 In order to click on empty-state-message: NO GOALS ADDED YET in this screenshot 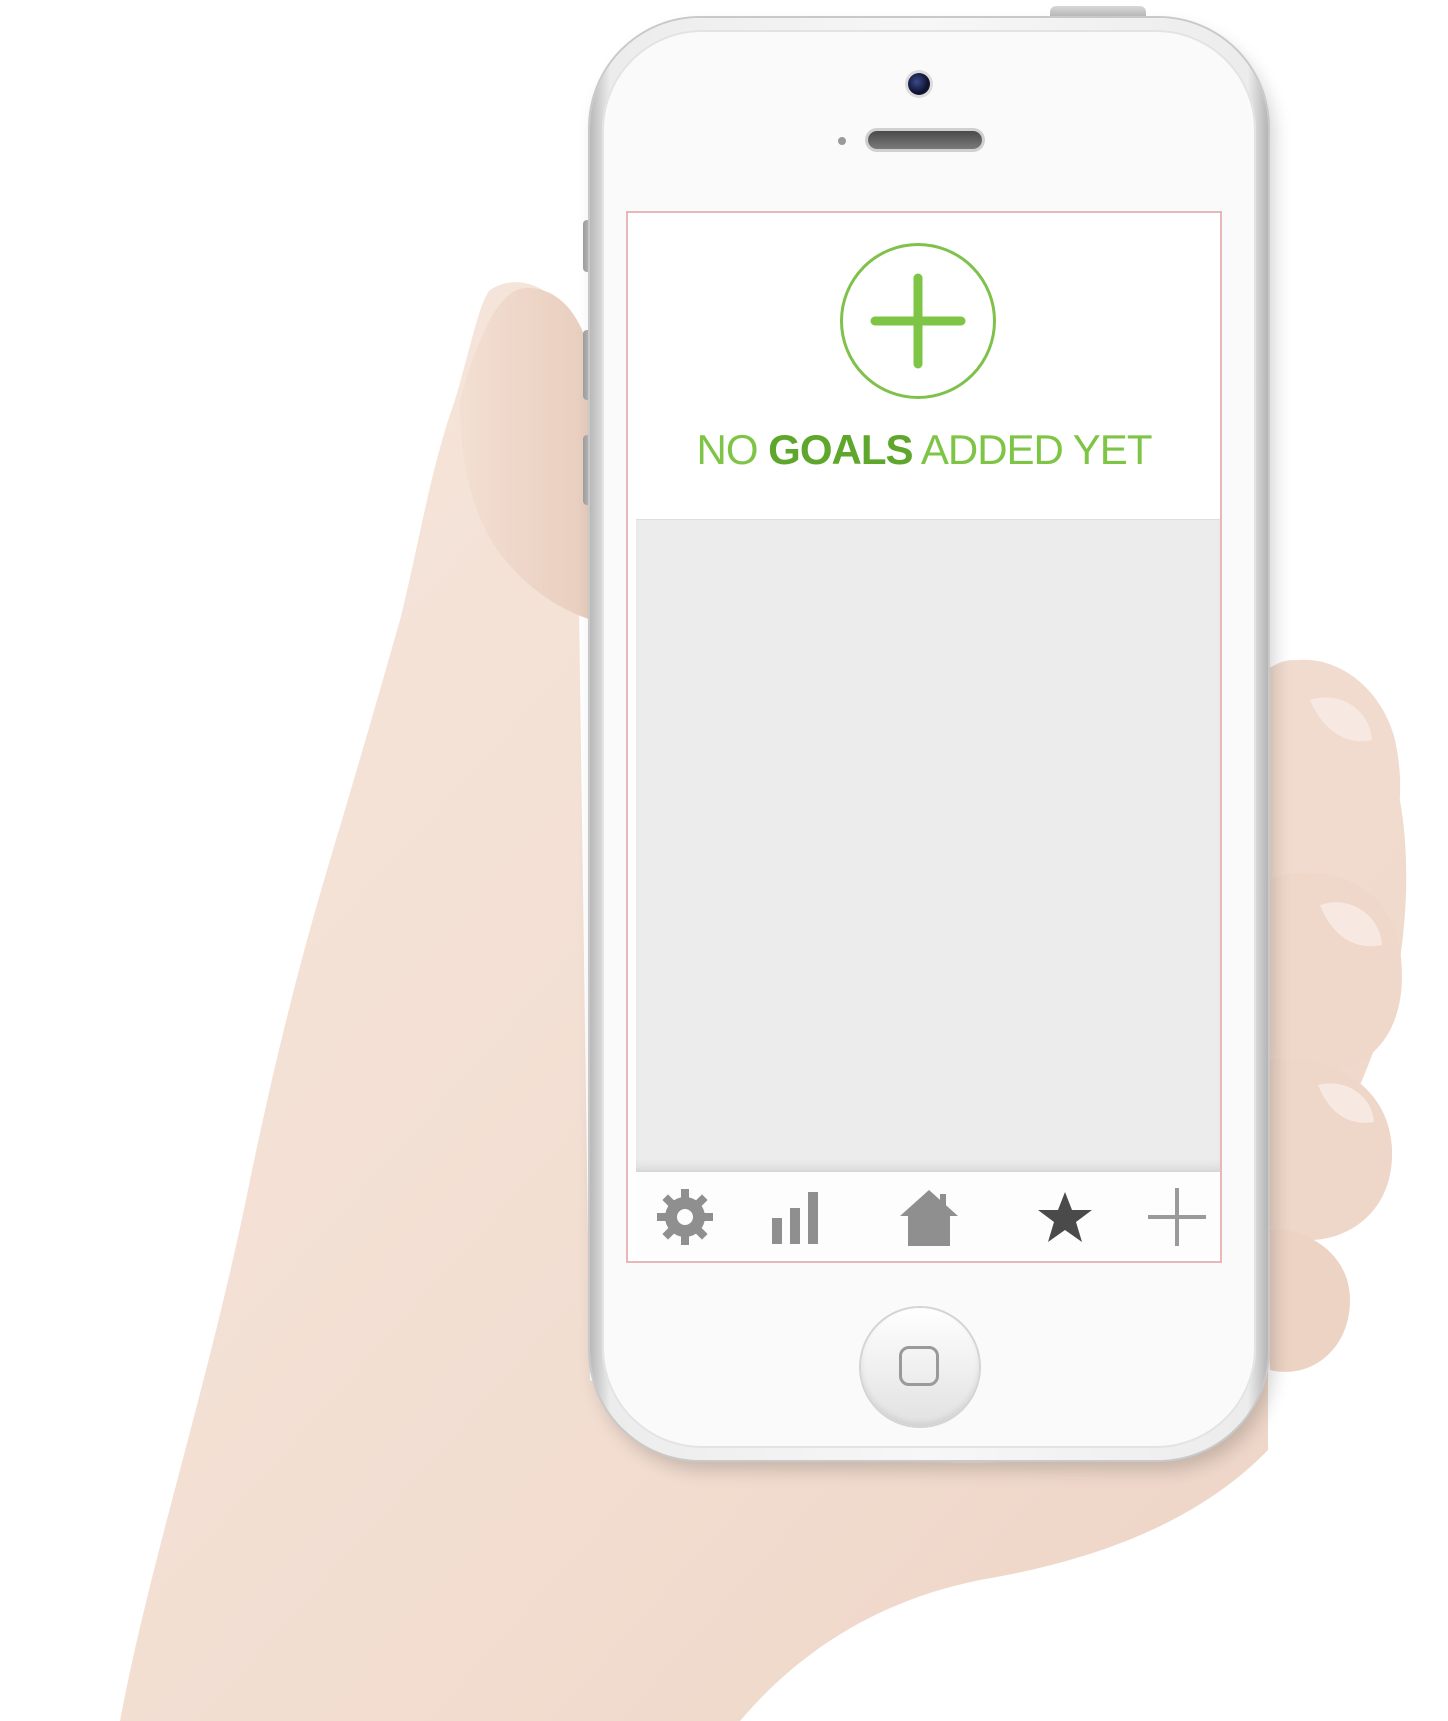, I will do `click(924, 450)`.